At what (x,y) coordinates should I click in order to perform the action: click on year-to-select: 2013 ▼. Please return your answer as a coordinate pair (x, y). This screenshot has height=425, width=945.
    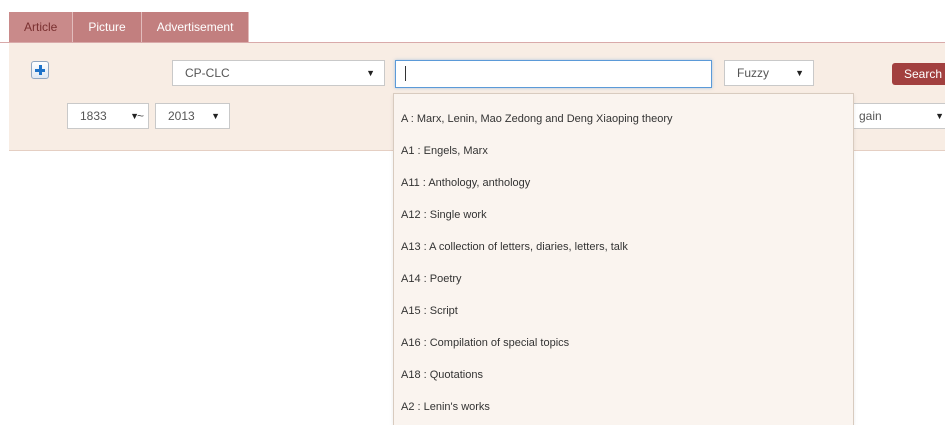
    Looking at the image, I should click on (192, 116).